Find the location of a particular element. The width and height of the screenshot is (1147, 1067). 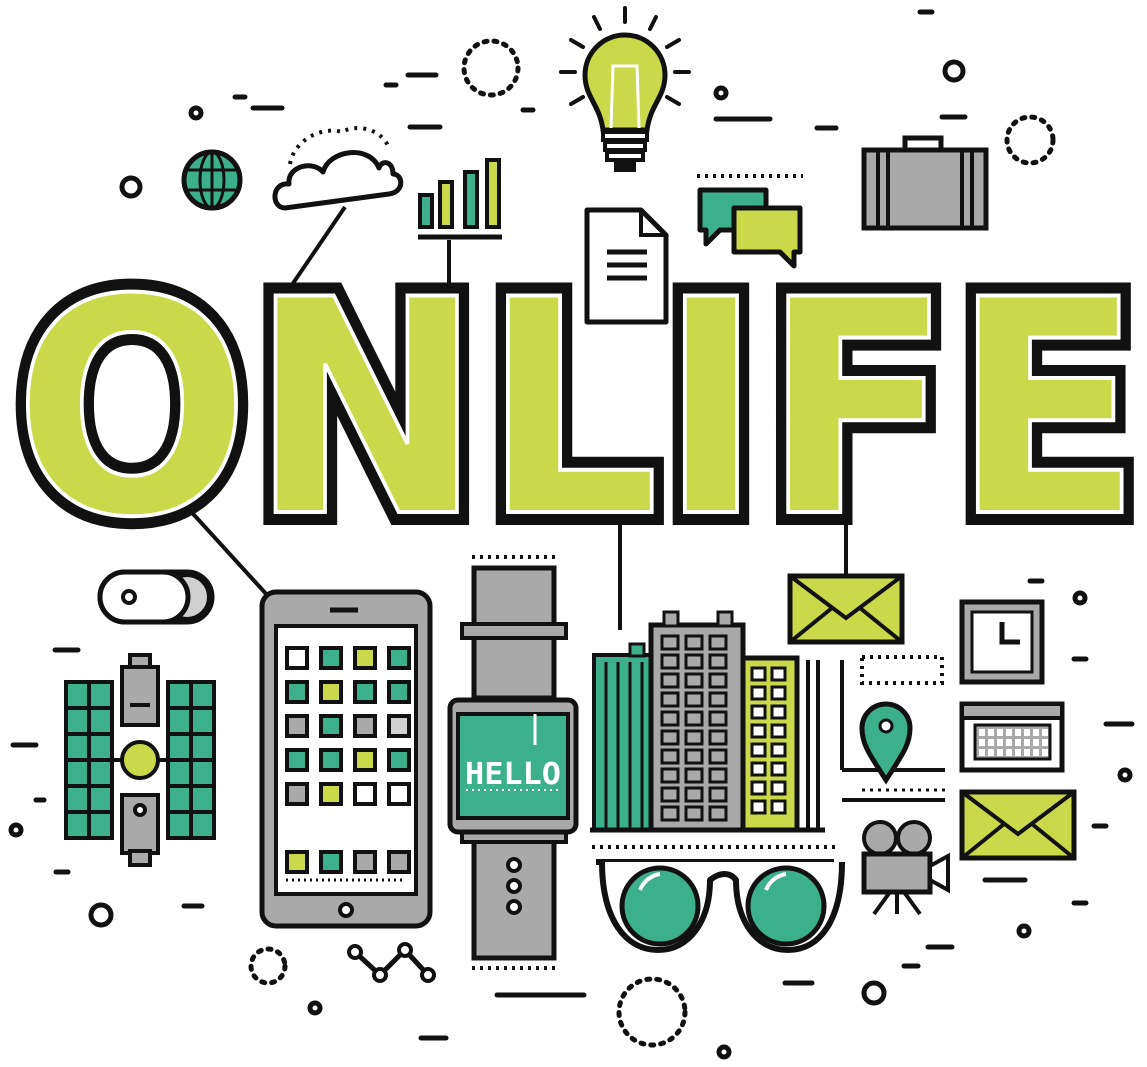

city-buildings-icon is located at coordinates (707, 721).